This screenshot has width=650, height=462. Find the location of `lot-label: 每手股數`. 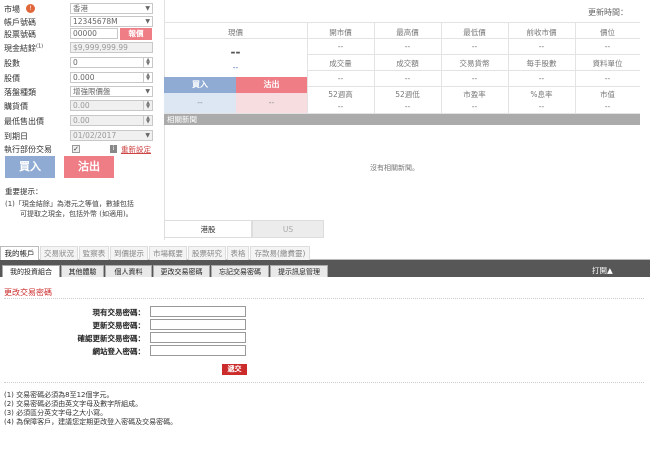

lot-label: 每手股數 is located at coordinates (541, 63).